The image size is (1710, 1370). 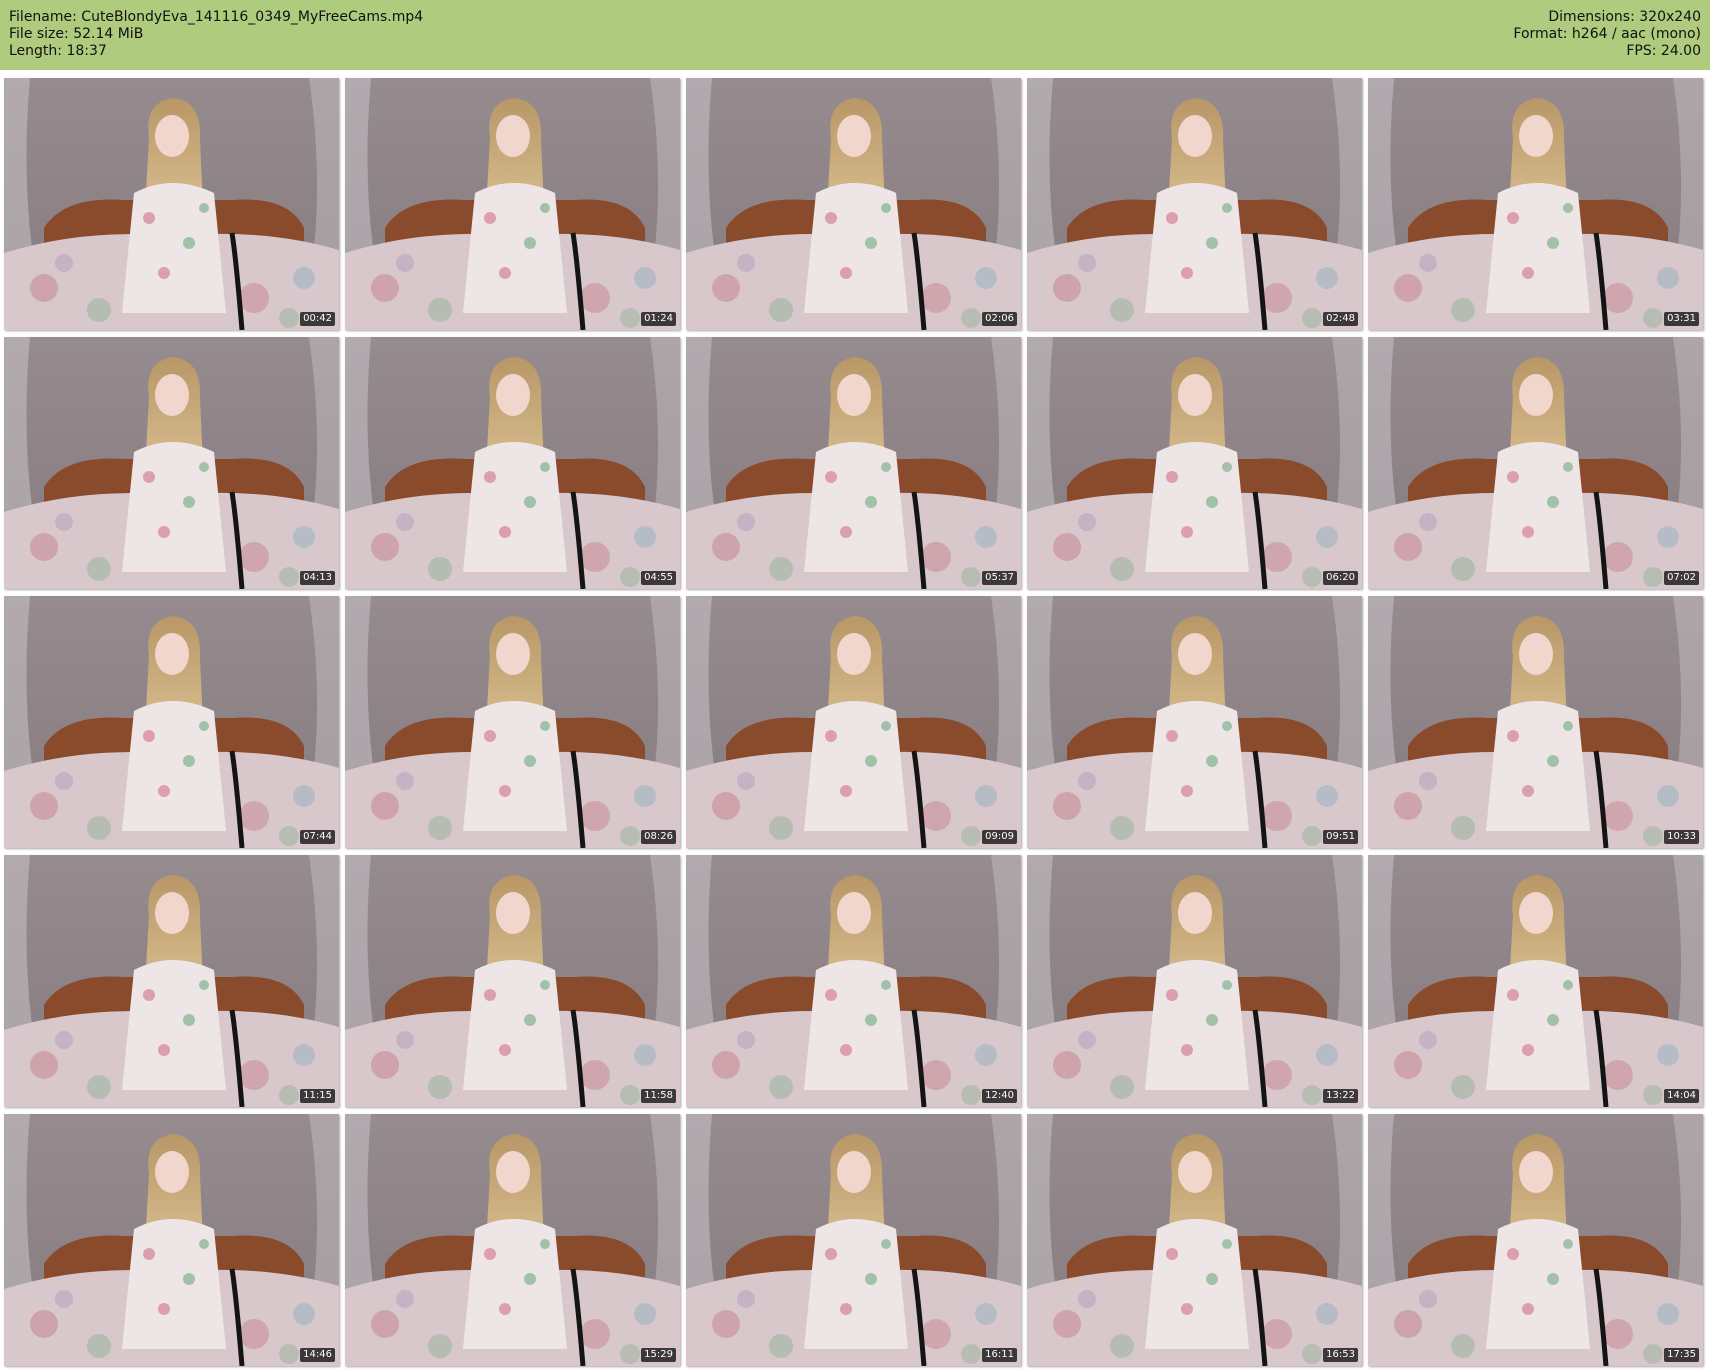 I want to click on video-thumbnail: 17:35, so click(x=1535, y=1240).